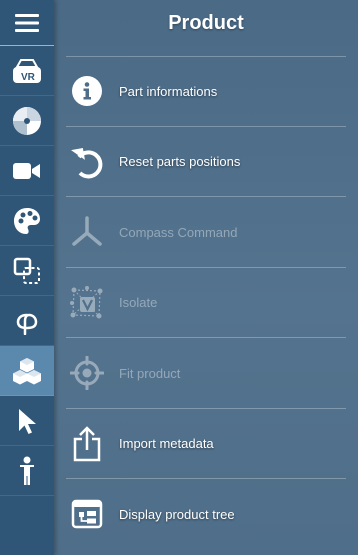 The width and height of the screenshot is (358, 555). Describe the element at coordinates (206, 373) in the screenshot. I see `menu-item-fit-product: Fit product` at that location.